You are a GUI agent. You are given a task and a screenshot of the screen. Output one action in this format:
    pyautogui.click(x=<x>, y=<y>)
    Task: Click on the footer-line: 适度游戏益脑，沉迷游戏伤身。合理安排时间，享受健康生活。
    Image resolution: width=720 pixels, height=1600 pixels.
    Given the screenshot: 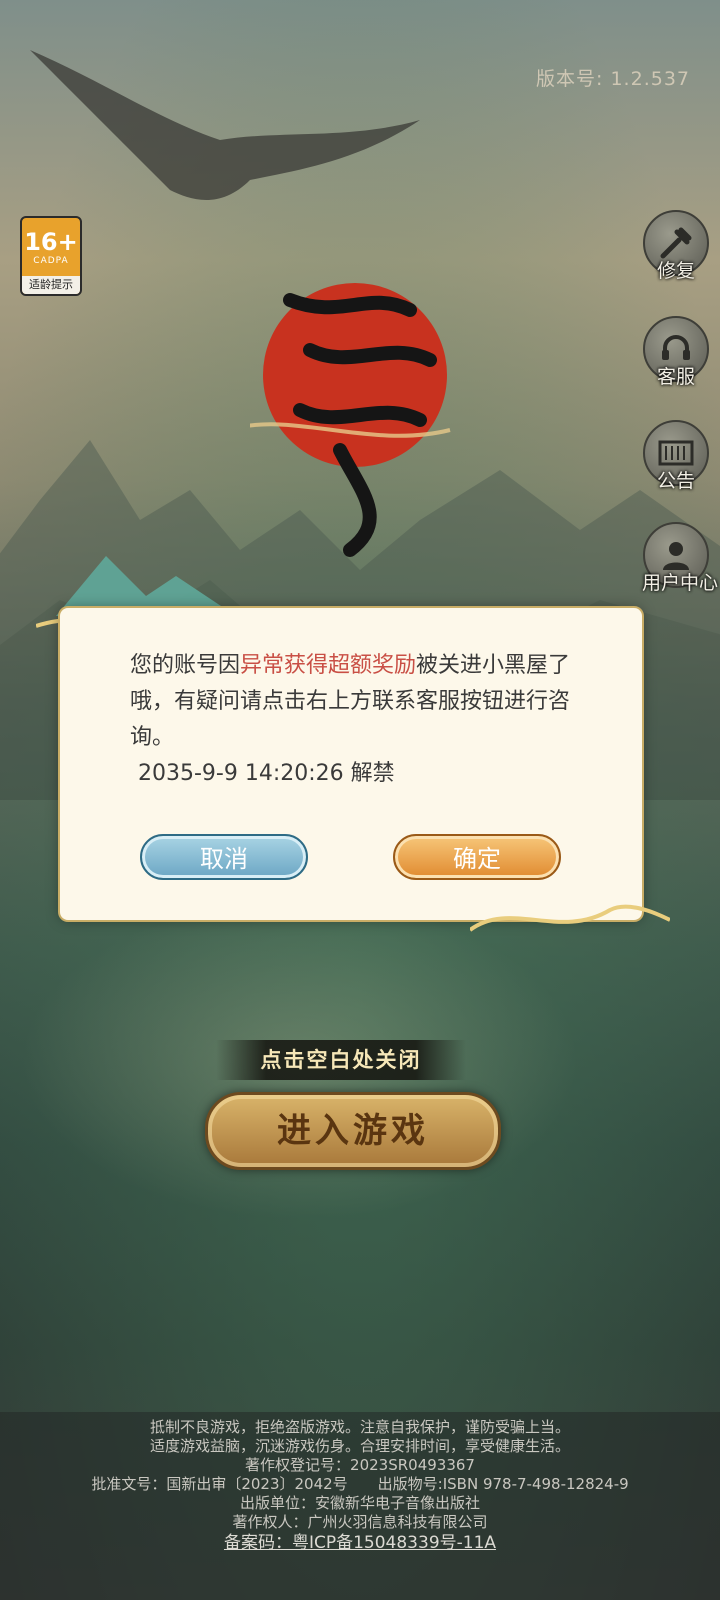 What is the action you would take?
    pyautogui.click(x=359, y=1446)
    